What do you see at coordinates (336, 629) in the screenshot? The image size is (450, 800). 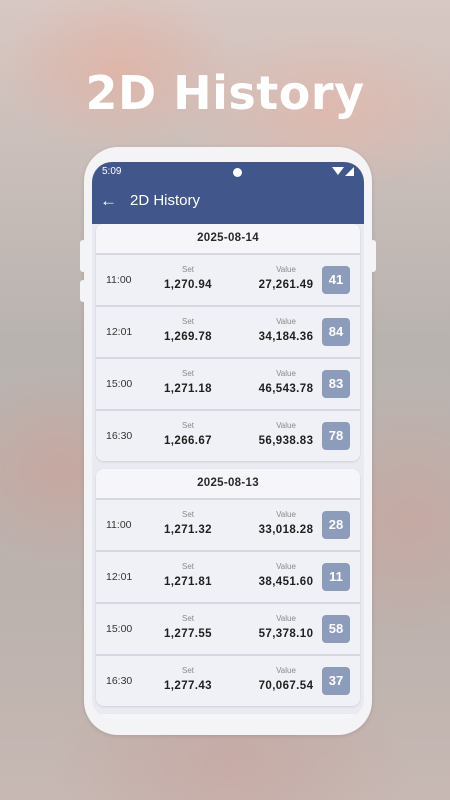 I see `result-badge: 58` at bounding box center [336, 629].